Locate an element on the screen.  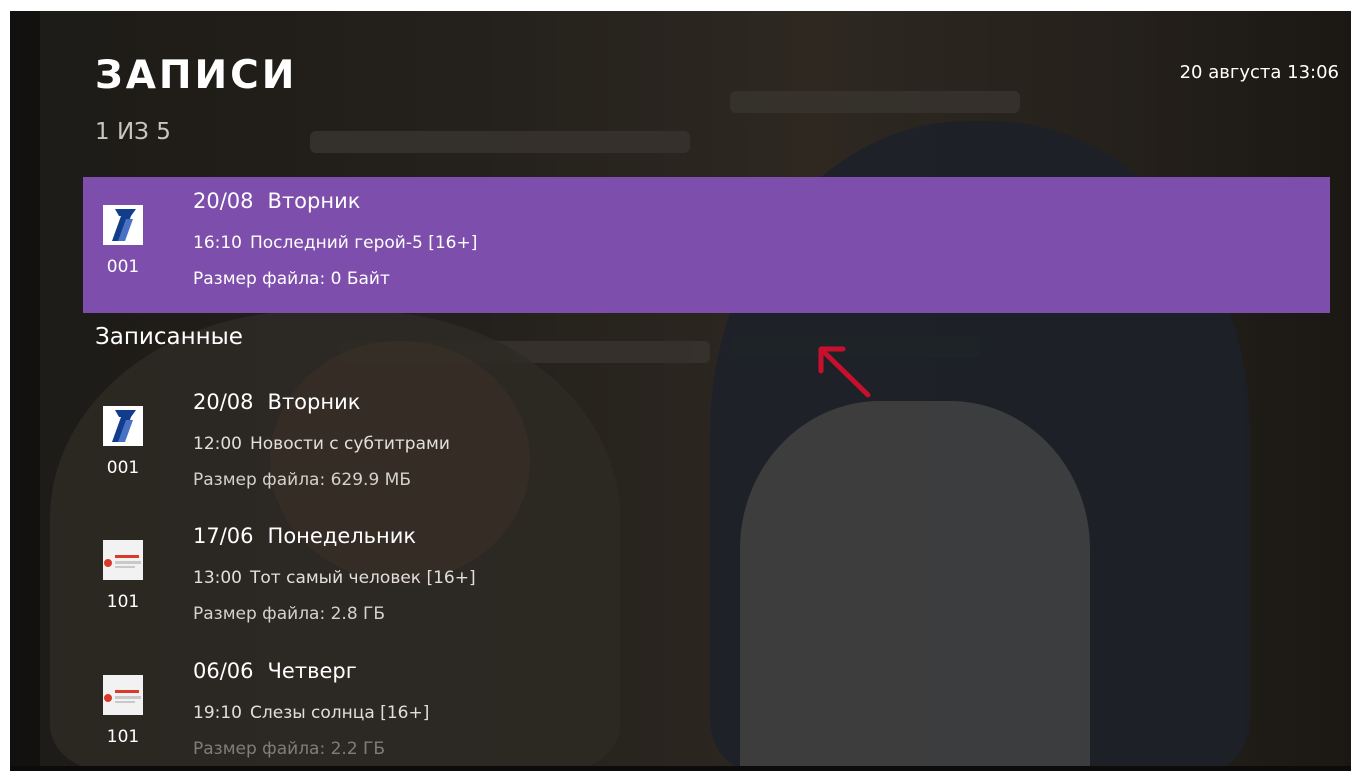
page-title: ЗАПИСИ is located at coordinates (196, 75).